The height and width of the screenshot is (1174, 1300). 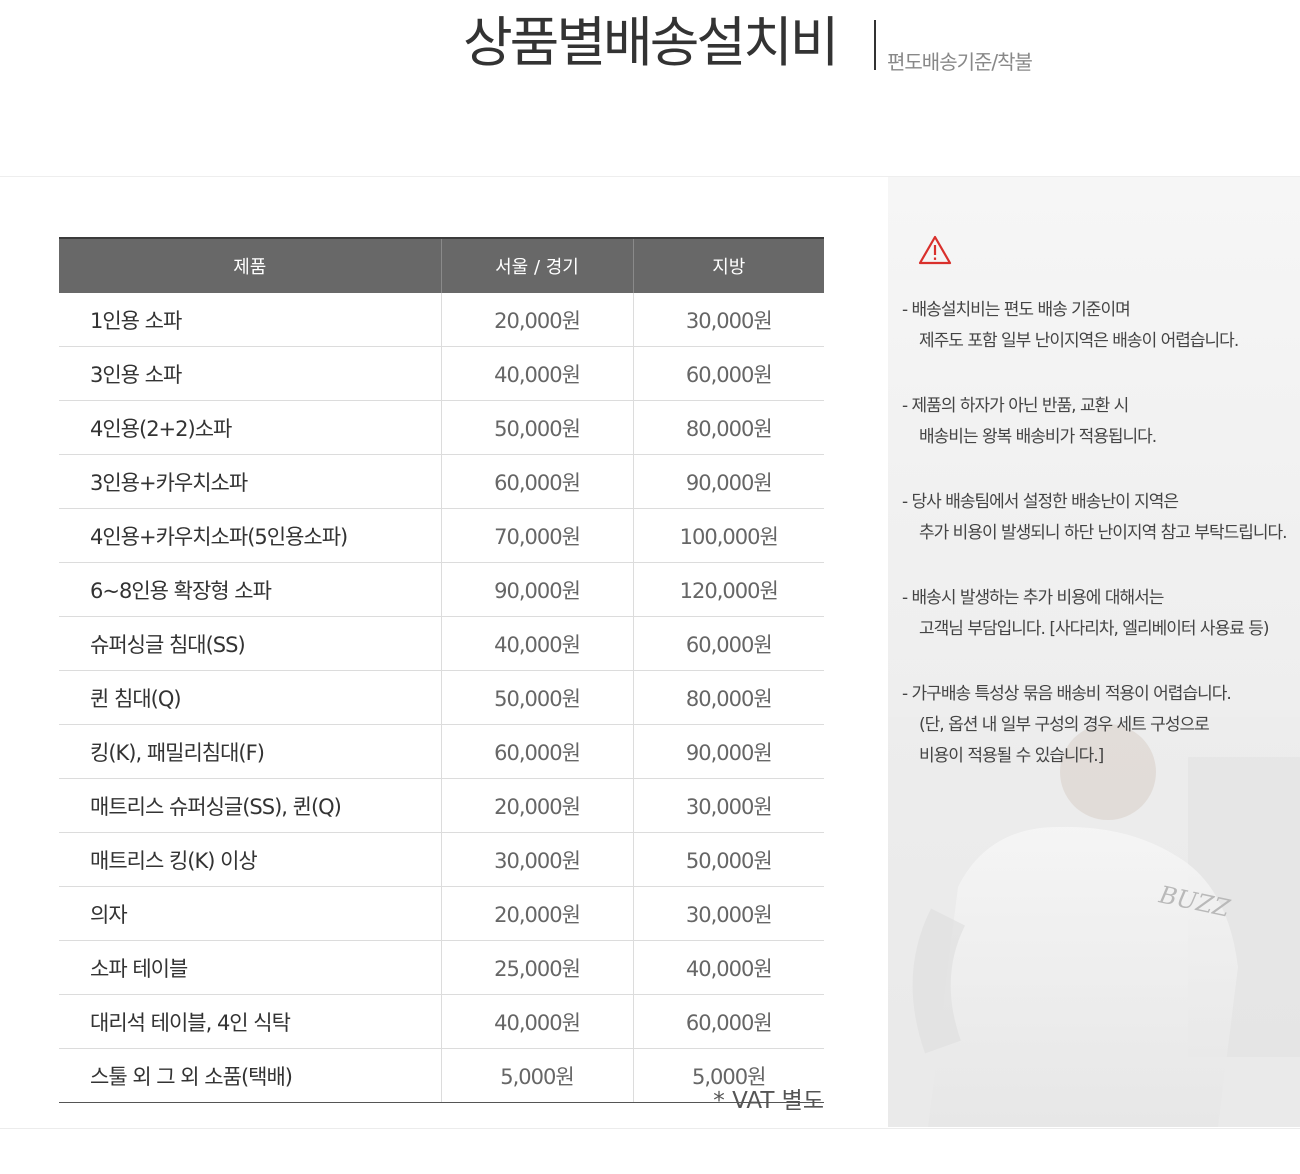 I want to click on seoul-gyeonggi-fee-cell: 25,000원, so click(x=536, y=967).